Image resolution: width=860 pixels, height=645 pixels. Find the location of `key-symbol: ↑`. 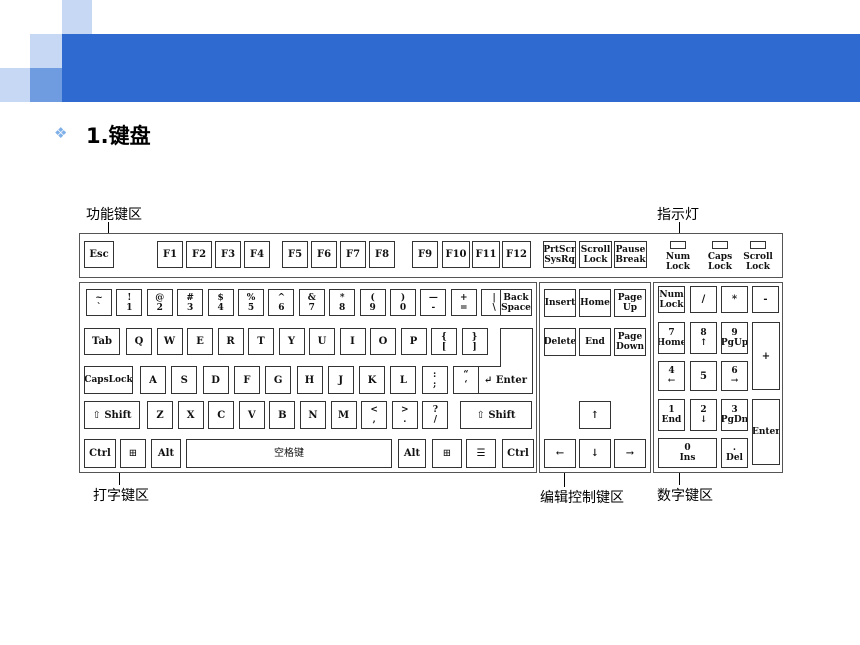

key-symbol: ↑ is located at coordinates (595, 415).